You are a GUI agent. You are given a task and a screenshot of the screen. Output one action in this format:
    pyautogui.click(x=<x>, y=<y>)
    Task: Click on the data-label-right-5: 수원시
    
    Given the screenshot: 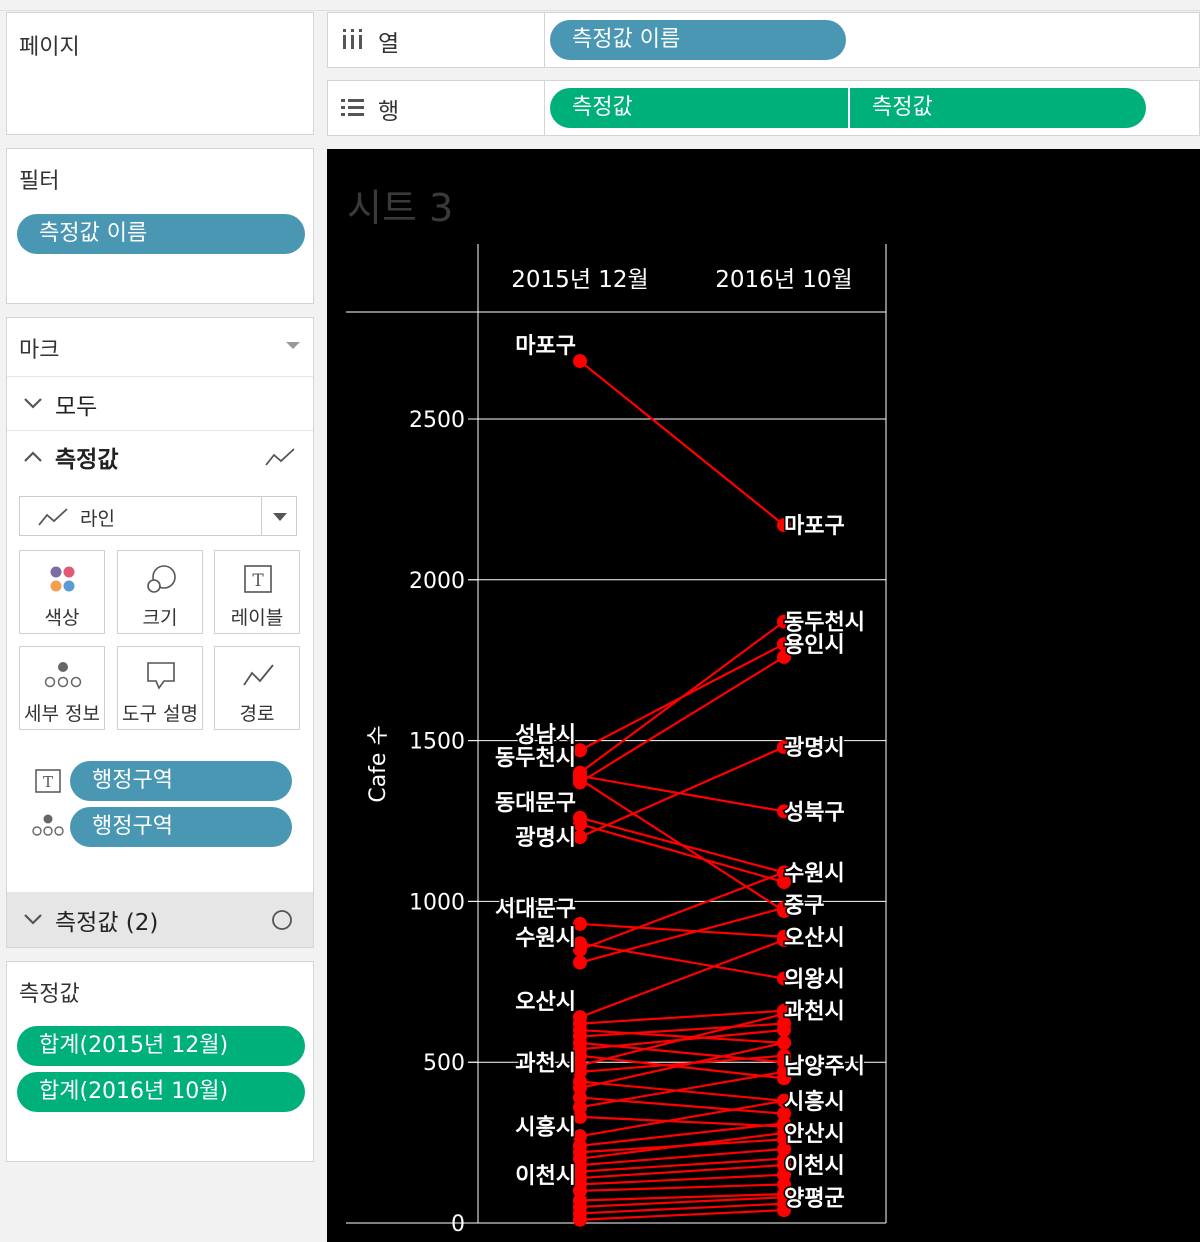 What is the action you would take?
    pyautogui.click(x=814, y=873)
    